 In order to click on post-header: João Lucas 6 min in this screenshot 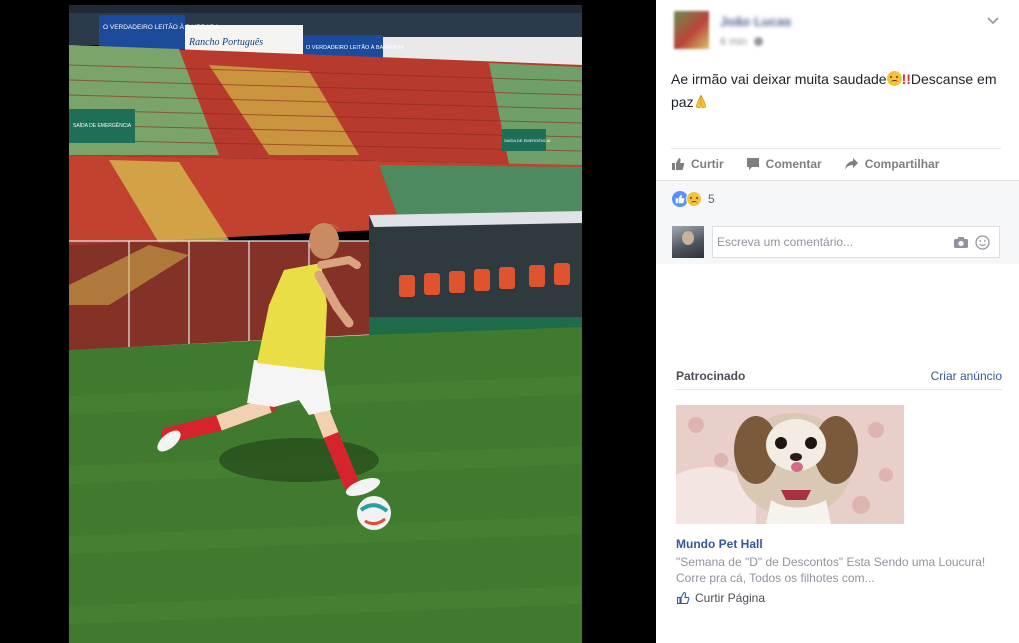, I will do `click(837, 30)`.